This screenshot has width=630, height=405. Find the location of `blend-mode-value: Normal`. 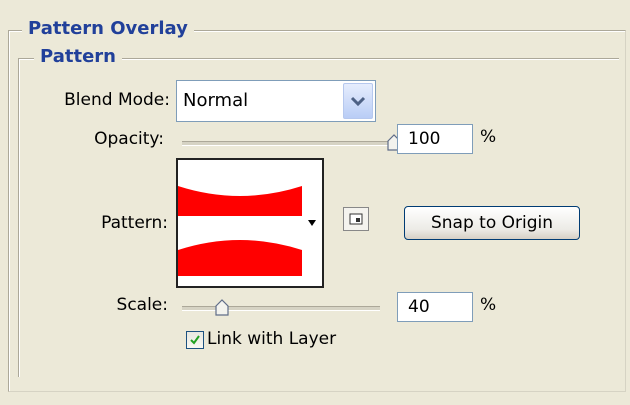

blend-mode-value: Normal is located at coordinates (216, 100).